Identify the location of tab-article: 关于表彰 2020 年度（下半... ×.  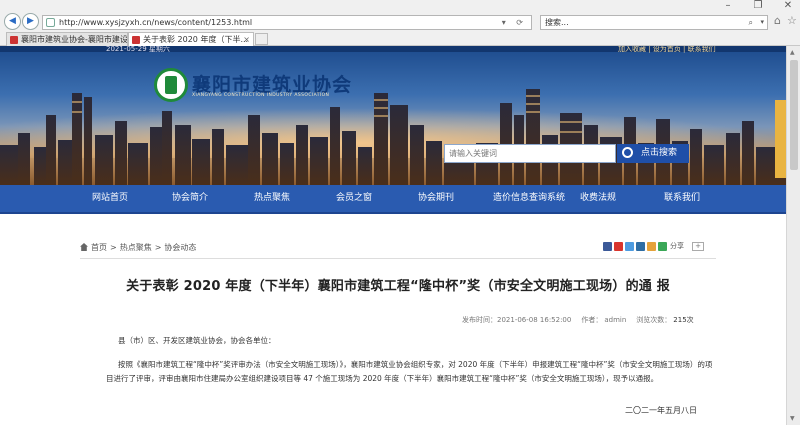
(191, 39).